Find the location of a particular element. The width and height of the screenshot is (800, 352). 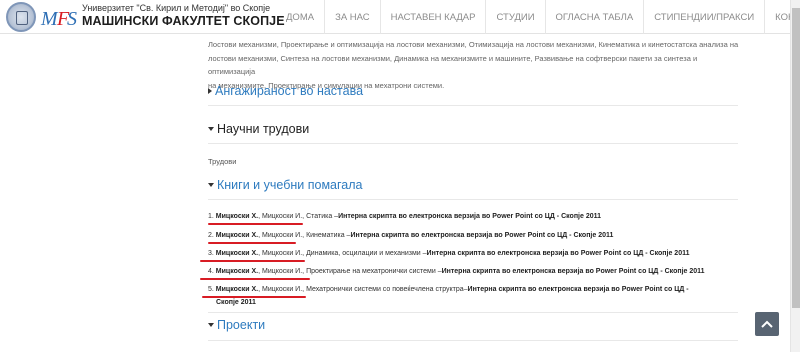

nav-item-scholarships: СТИПЕНДИИ/ПРАКСИ is located at coordinates (705, 17).